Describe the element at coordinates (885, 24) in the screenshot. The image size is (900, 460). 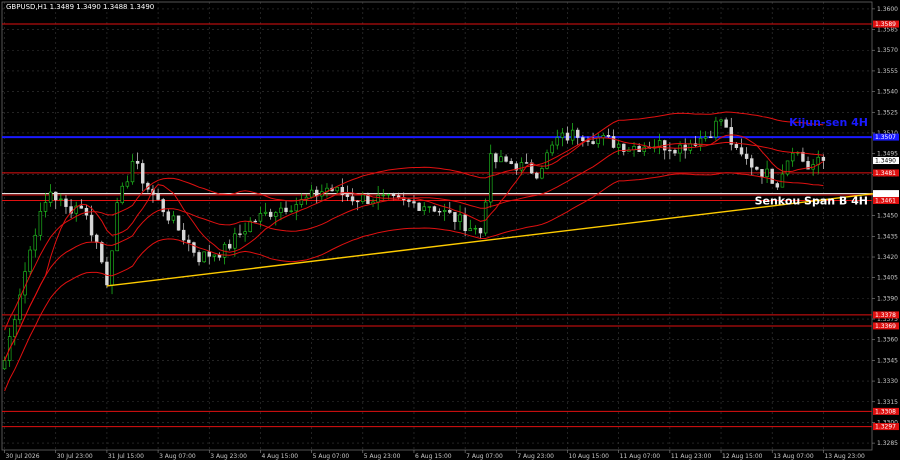
I see `level-price-label: 1.3589` at that location.